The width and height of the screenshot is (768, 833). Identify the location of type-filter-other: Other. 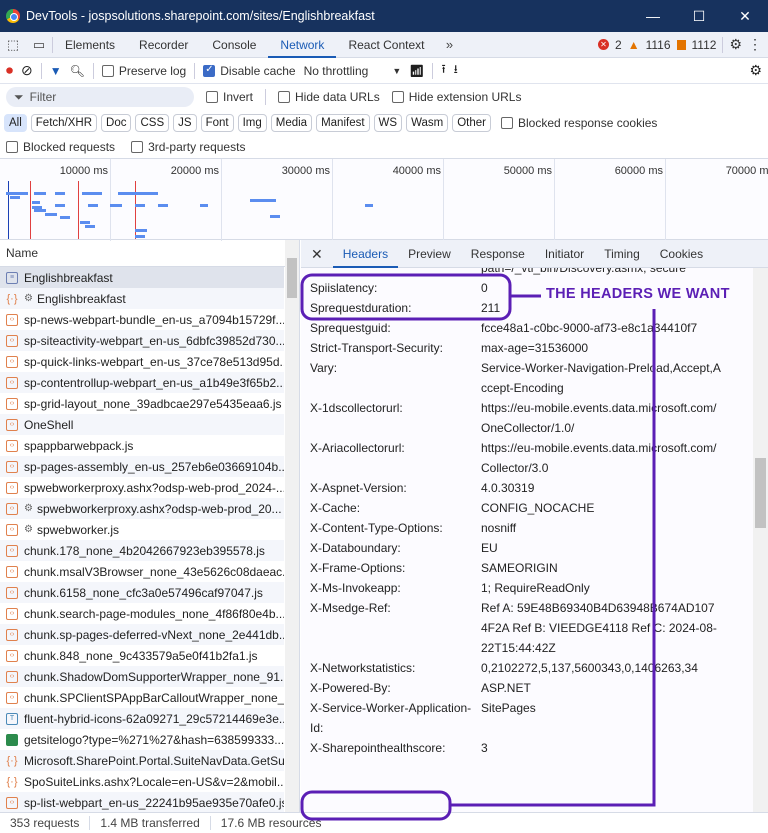
(471, 123).